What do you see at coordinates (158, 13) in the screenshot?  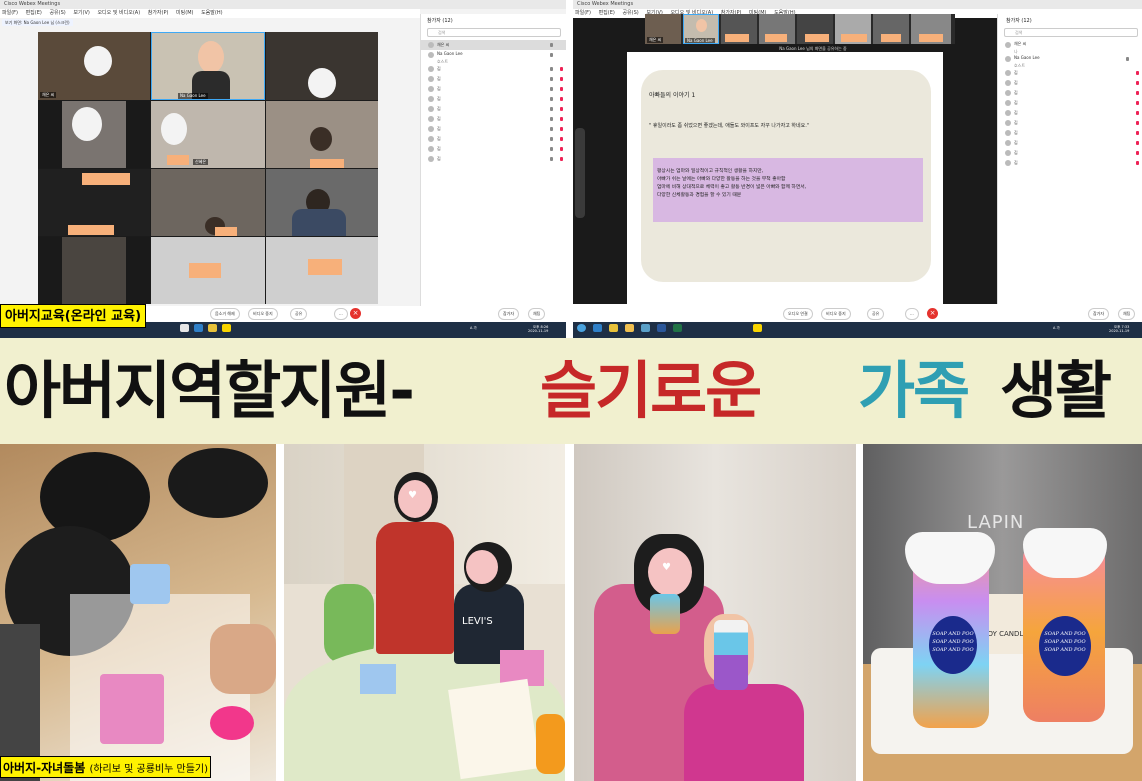 I see `menu-item: 참가자(P)` at bounding box center [158, 13].